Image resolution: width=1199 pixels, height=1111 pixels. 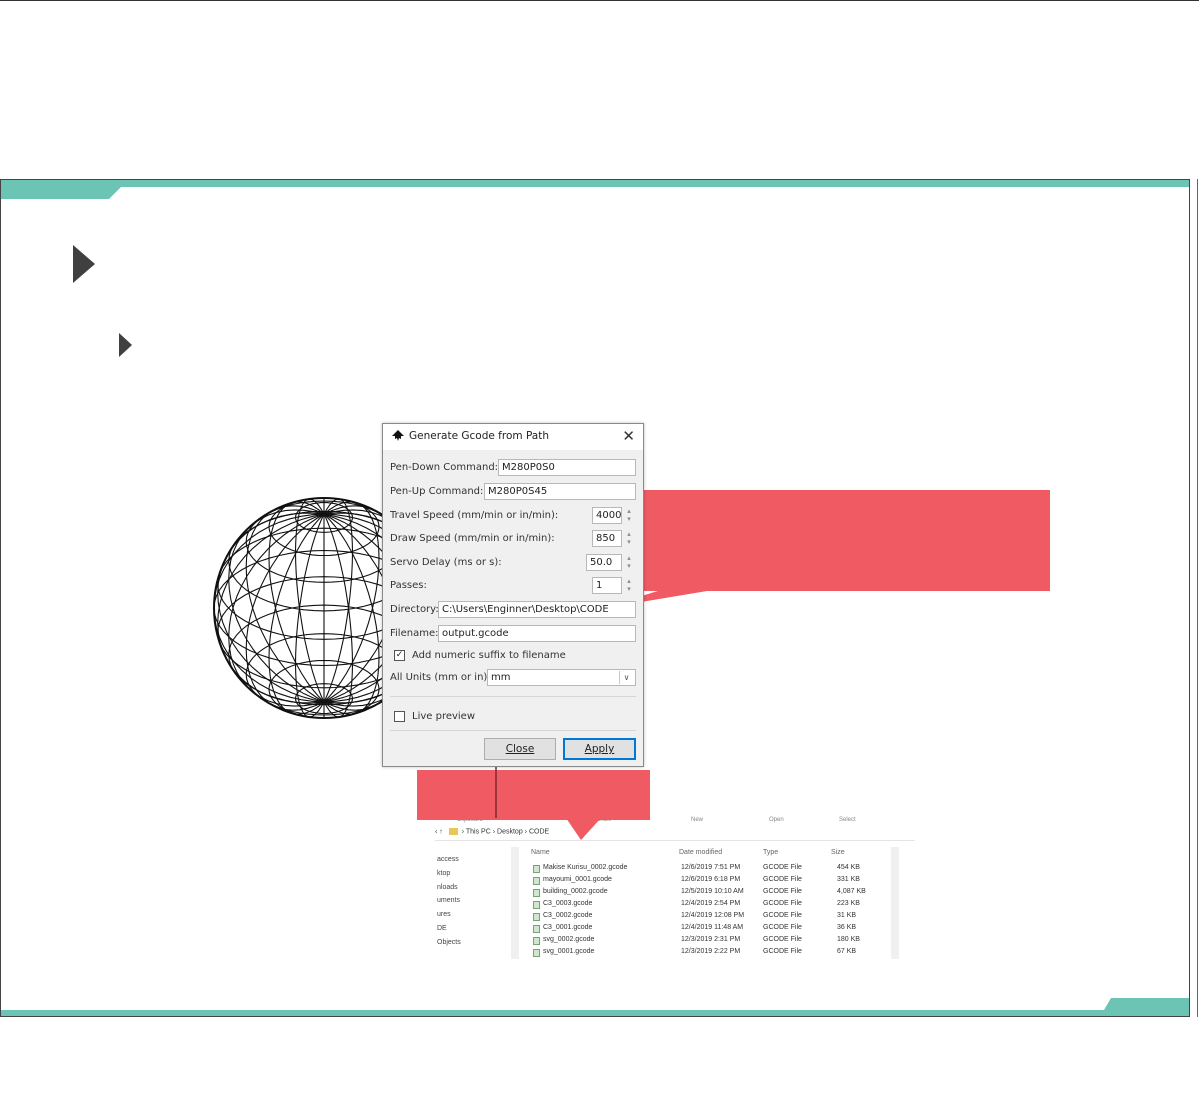 I want to click on passes-input: 1, so click(x=607, y=585).